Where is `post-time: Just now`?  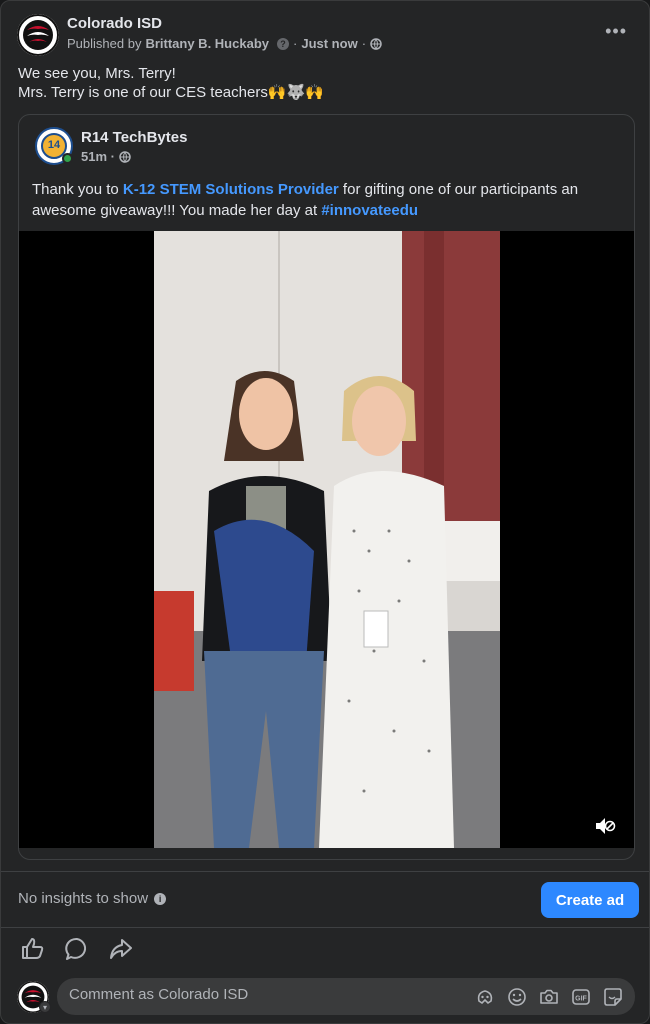
post-time: Just now is located at coordinates (329, 43).